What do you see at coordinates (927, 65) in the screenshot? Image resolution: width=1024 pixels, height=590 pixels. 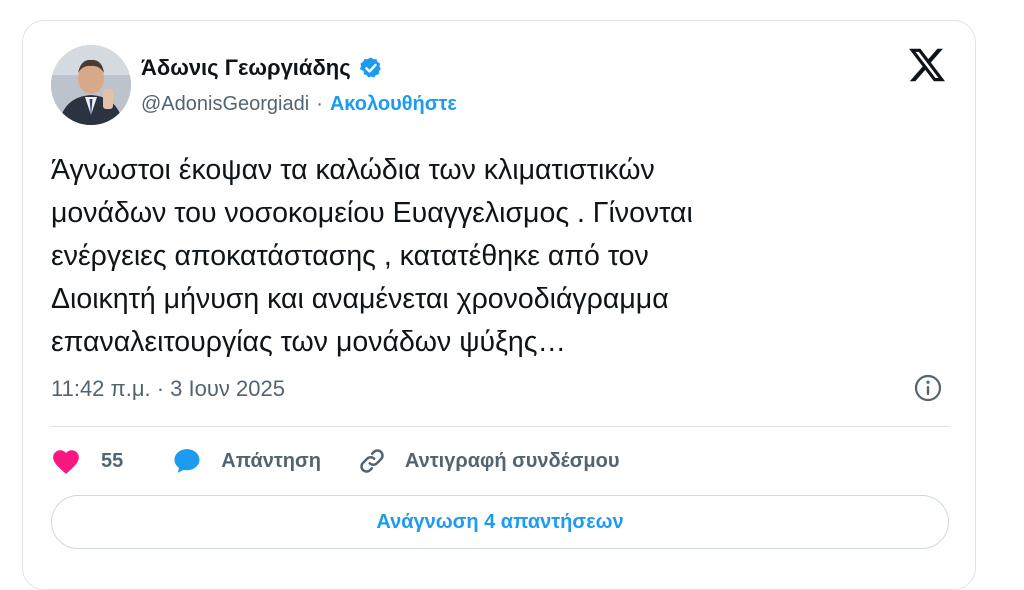 I see `x-logo-icon` at bounding box center [927, 65].